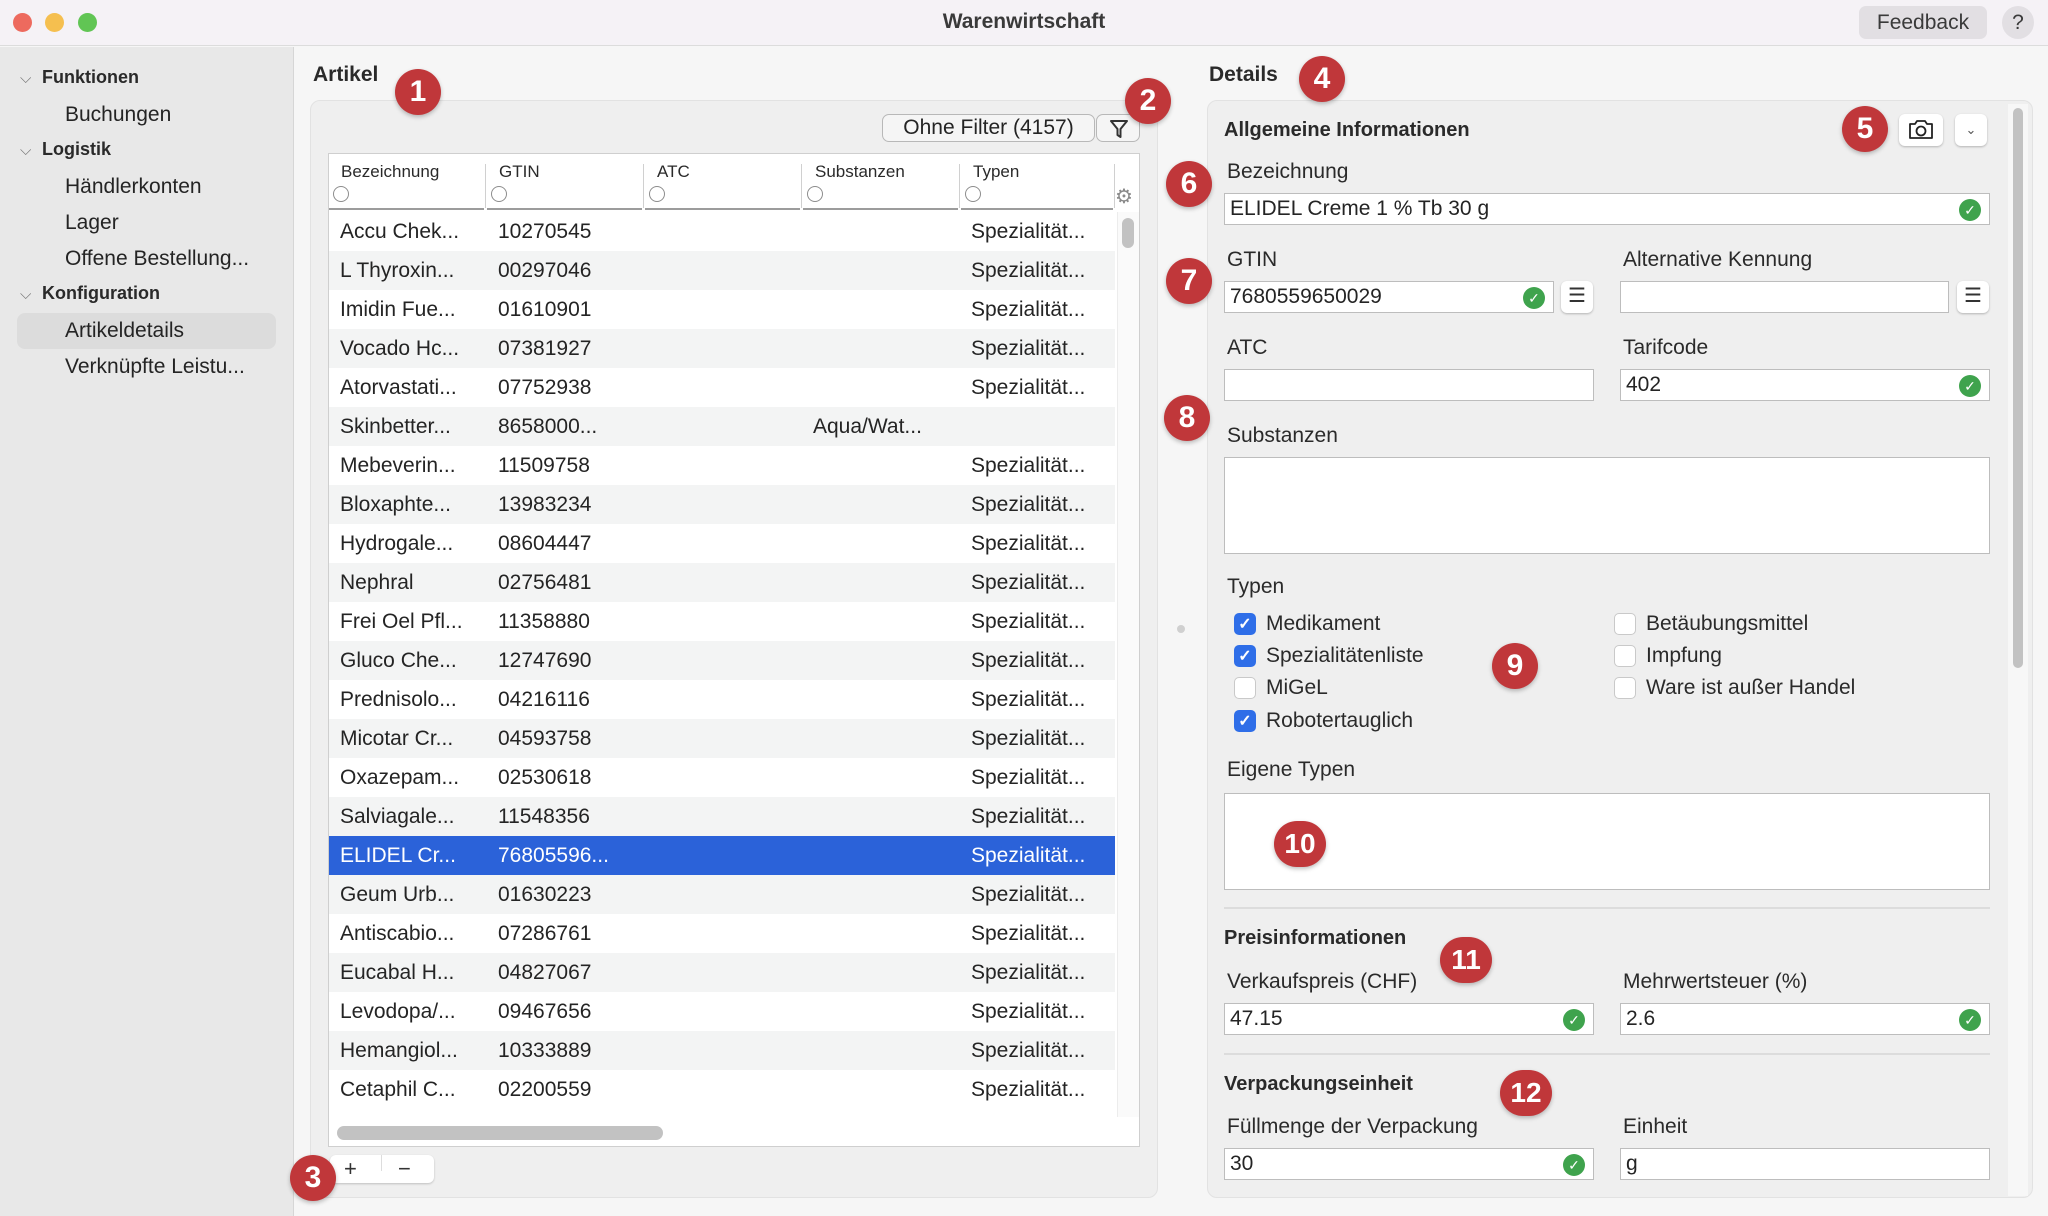 Image resolution: width=2048 pixels, height=1216 pixels. What do you see at coordinates (313, 1178) in the screenshot?
I see `annotation-badge-3: 3` at bounding box center [313, 1178].